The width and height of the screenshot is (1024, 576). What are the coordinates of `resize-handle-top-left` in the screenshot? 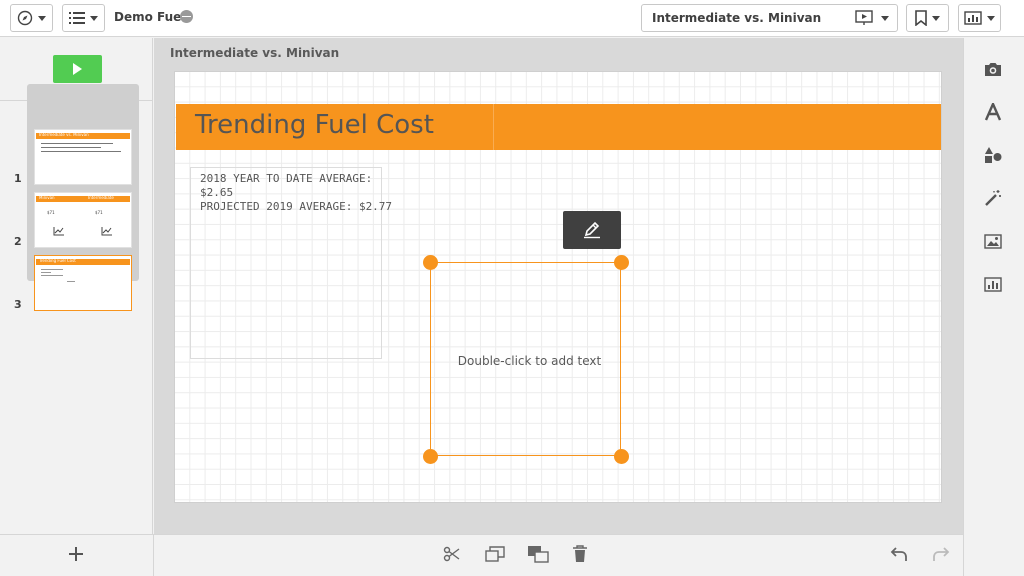 It's located at (430, 262).